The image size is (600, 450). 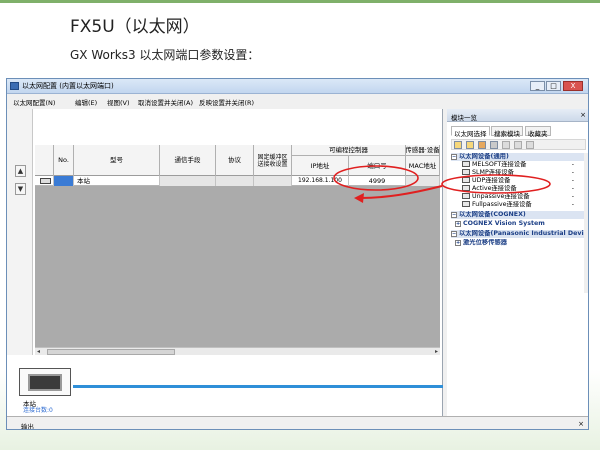 What do you see at coordinates (20, 189) in the screenshot?
I see `move-down-button: ▼` at bounding box center [20, 189].